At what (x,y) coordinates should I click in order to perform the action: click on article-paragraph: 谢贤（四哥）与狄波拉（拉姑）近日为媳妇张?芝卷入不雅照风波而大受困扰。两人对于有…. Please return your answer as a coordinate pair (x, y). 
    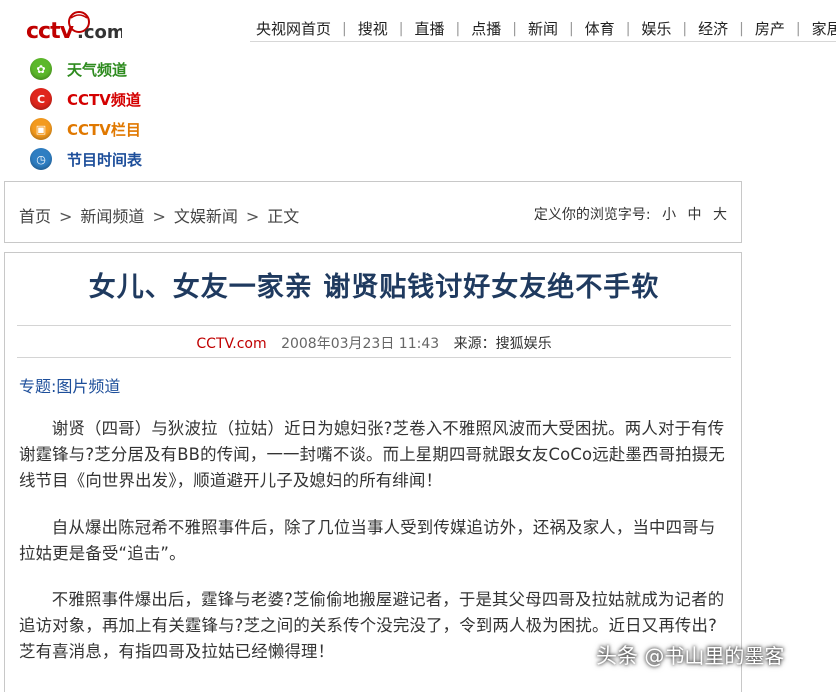
    Looking at the image, I should click on (372, 454).